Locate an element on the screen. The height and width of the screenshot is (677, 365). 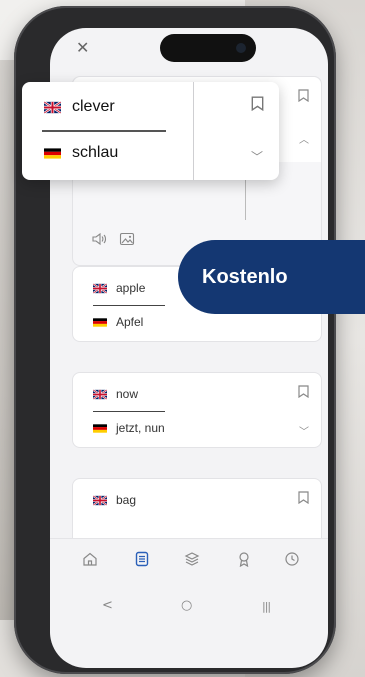
system-navigation-bar: < ○ ||| is located at coordinates (189, 609).